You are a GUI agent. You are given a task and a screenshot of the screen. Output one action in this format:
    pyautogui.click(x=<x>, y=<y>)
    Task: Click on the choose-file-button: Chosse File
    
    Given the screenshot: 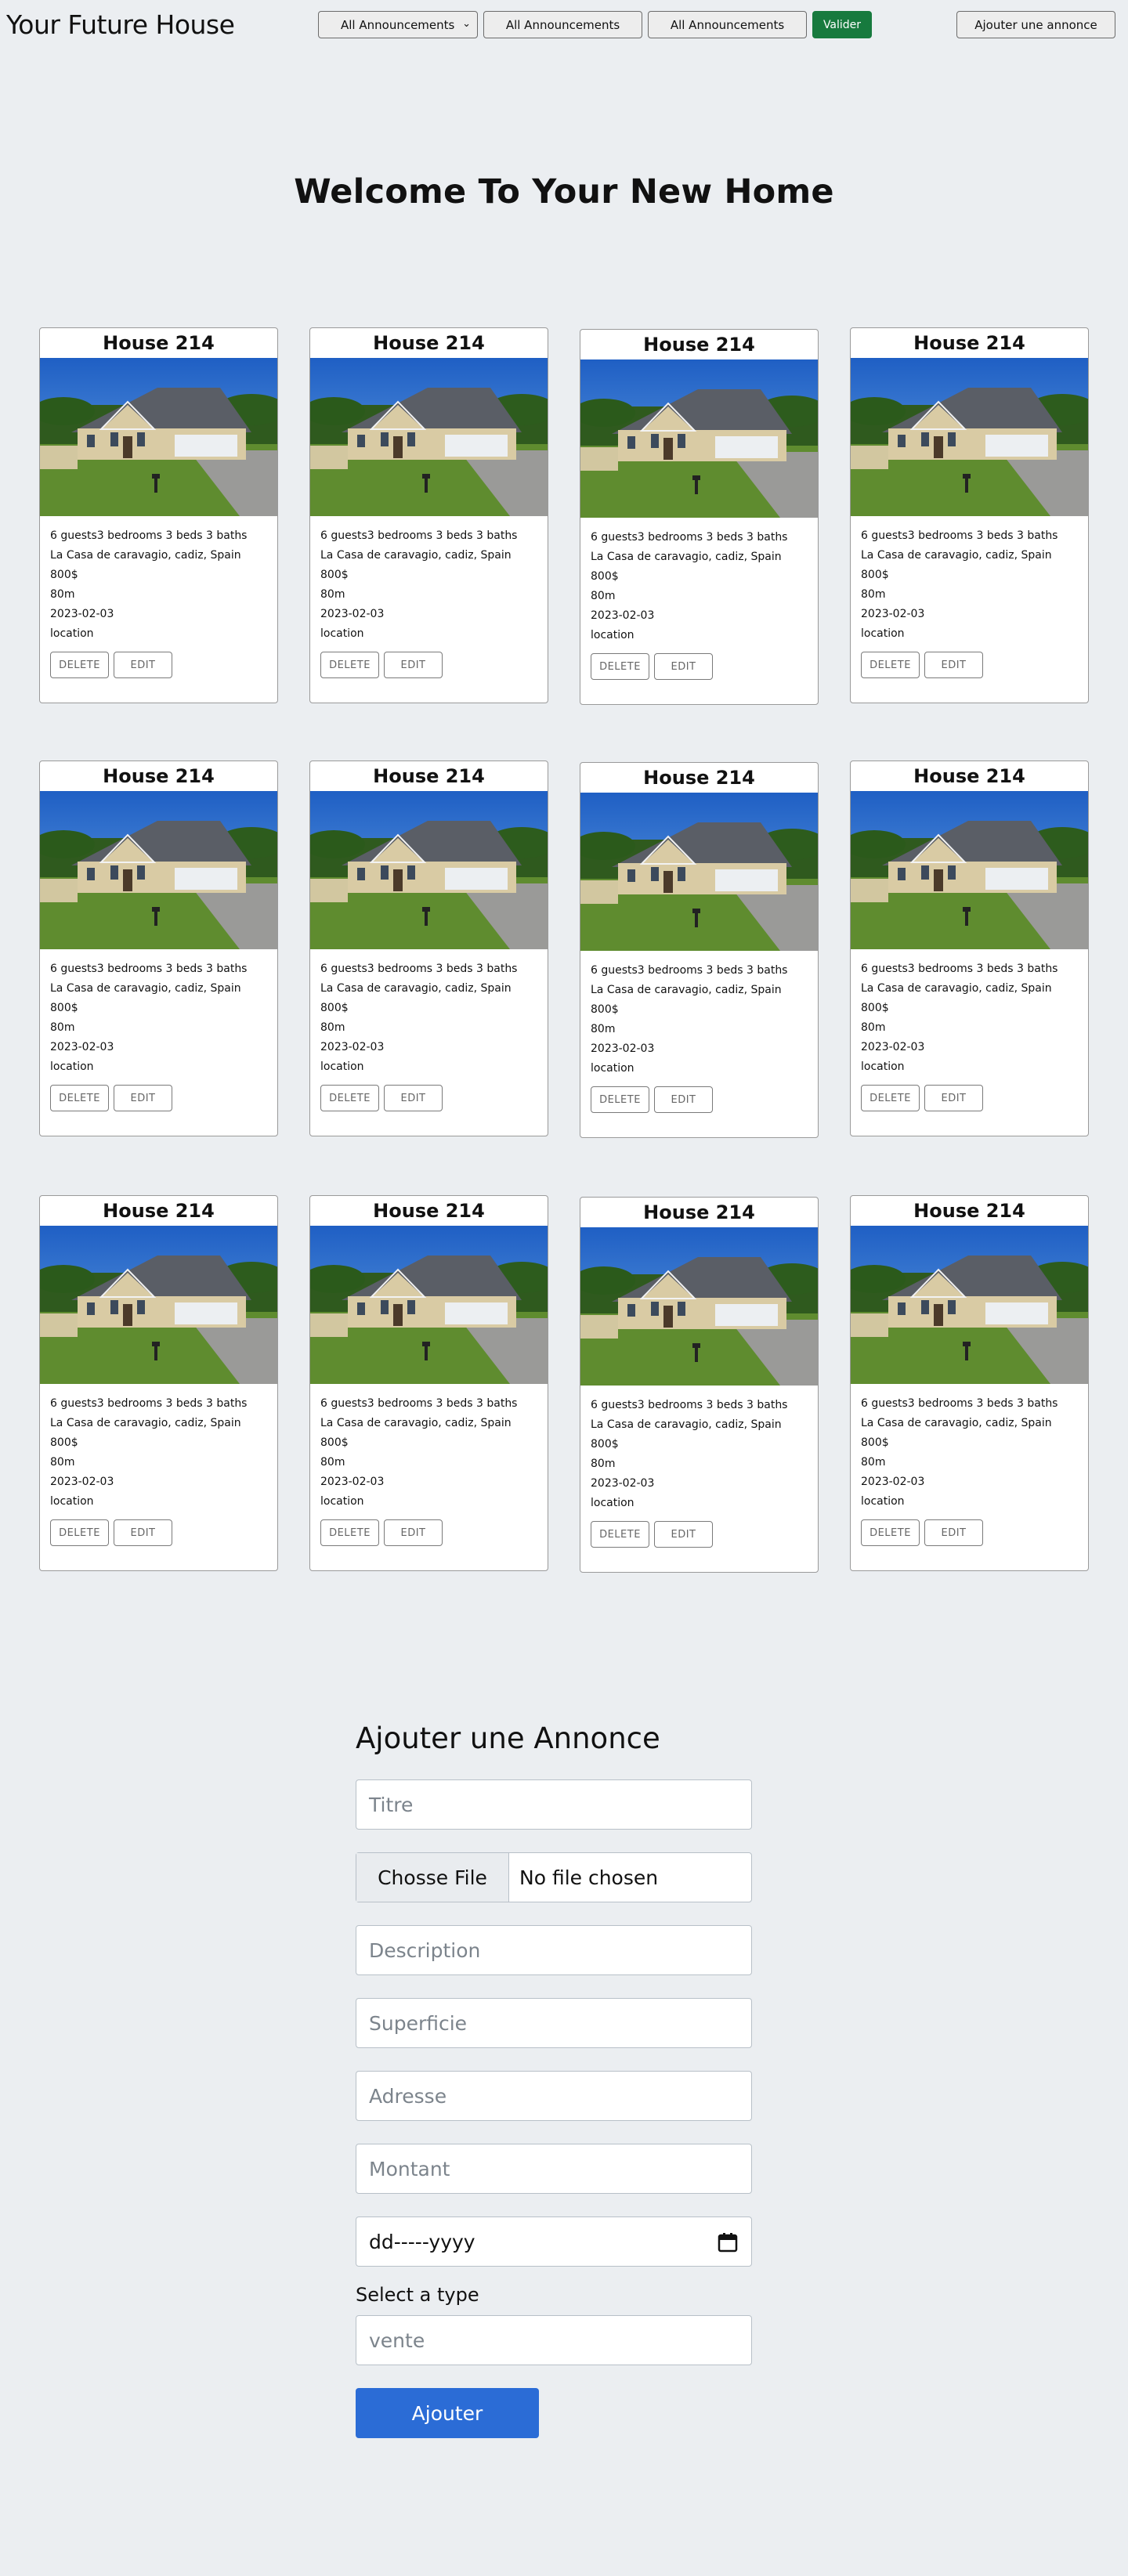 What is the action you would take?
    pyautogui.click(x=432, y=1877)
    